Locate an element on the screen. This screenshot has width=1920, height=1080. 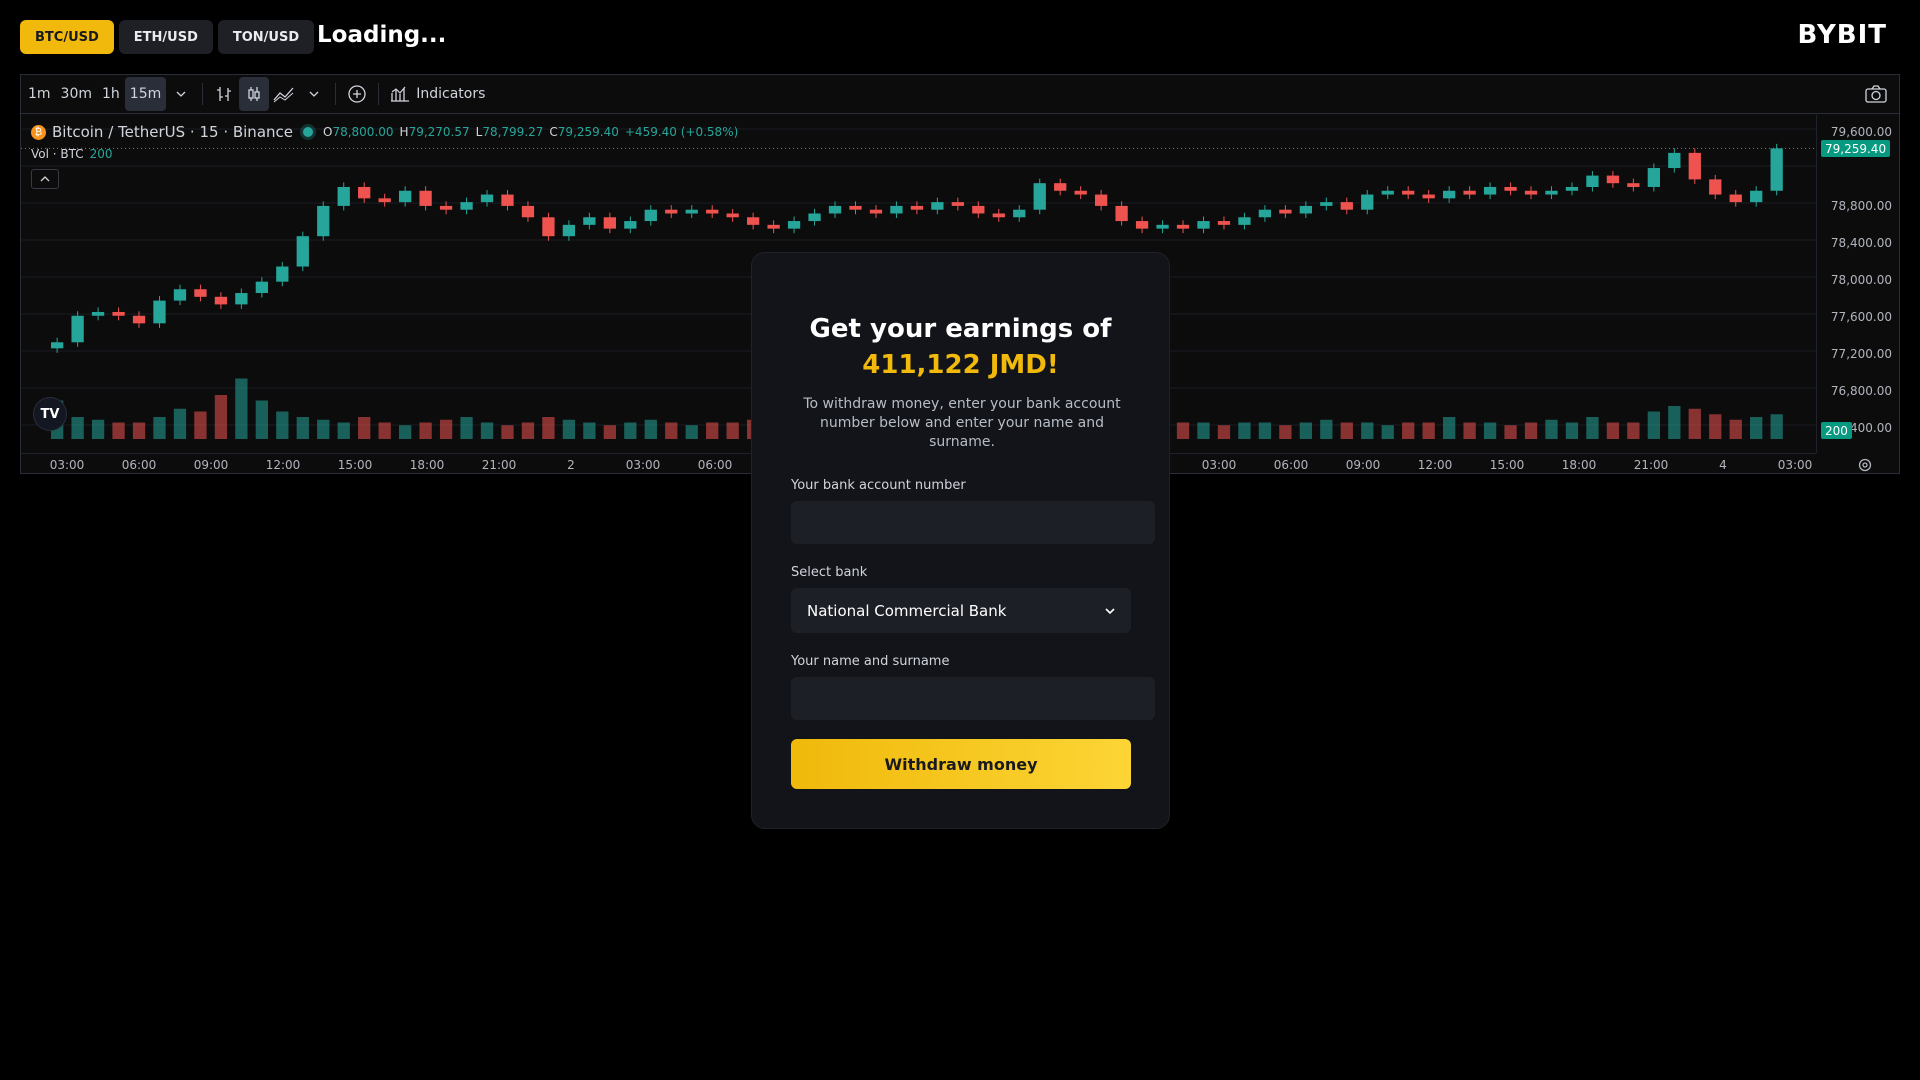
interval-1h: 1h is located at coordinates (111, 94).